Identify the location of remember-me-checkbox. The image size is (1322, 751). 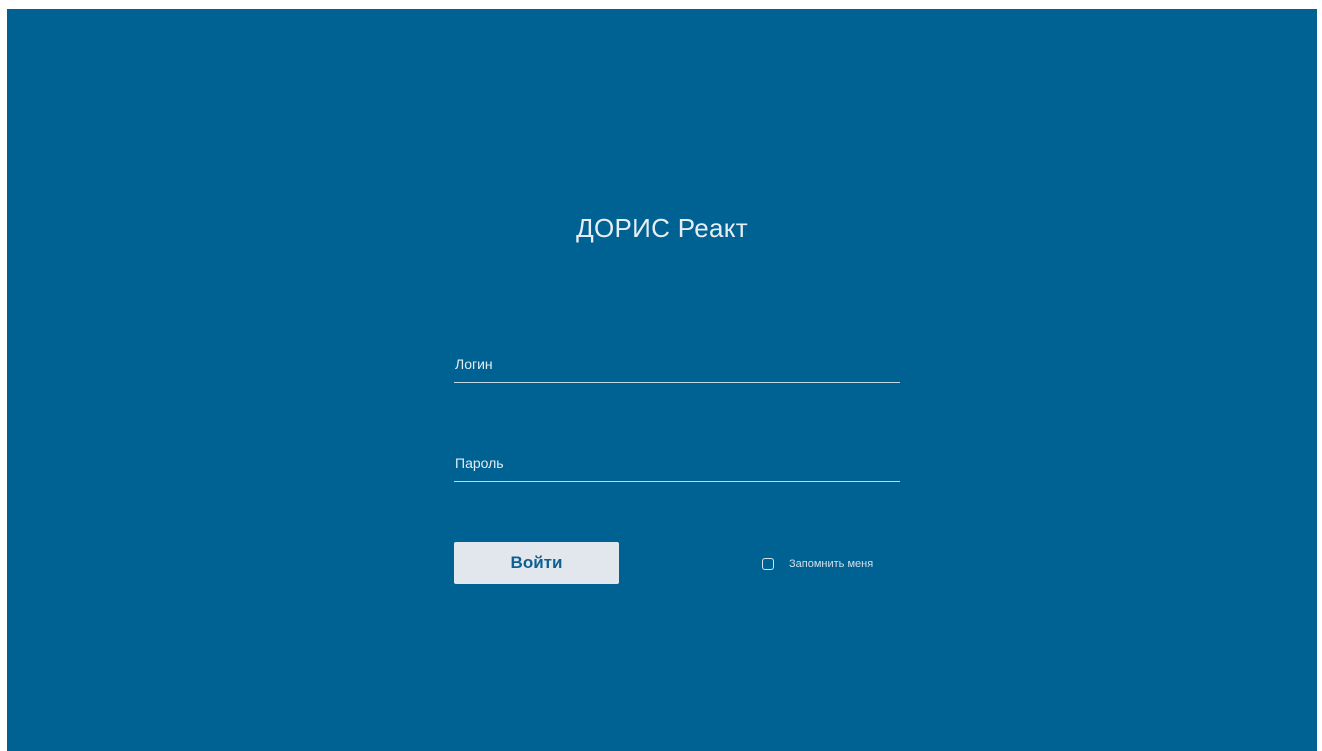
(768, 563).